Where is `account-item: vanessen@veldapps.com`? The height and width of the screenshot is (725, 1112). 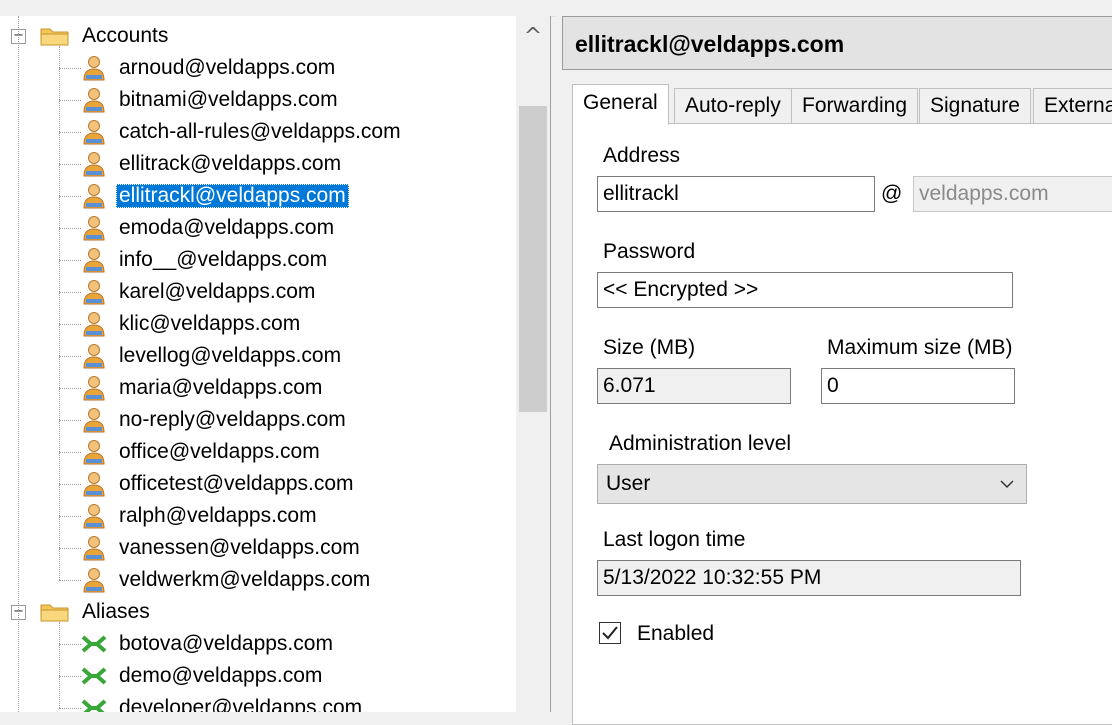
account-item: vanessen@veldapps.com is located at coordinates (258, 548).